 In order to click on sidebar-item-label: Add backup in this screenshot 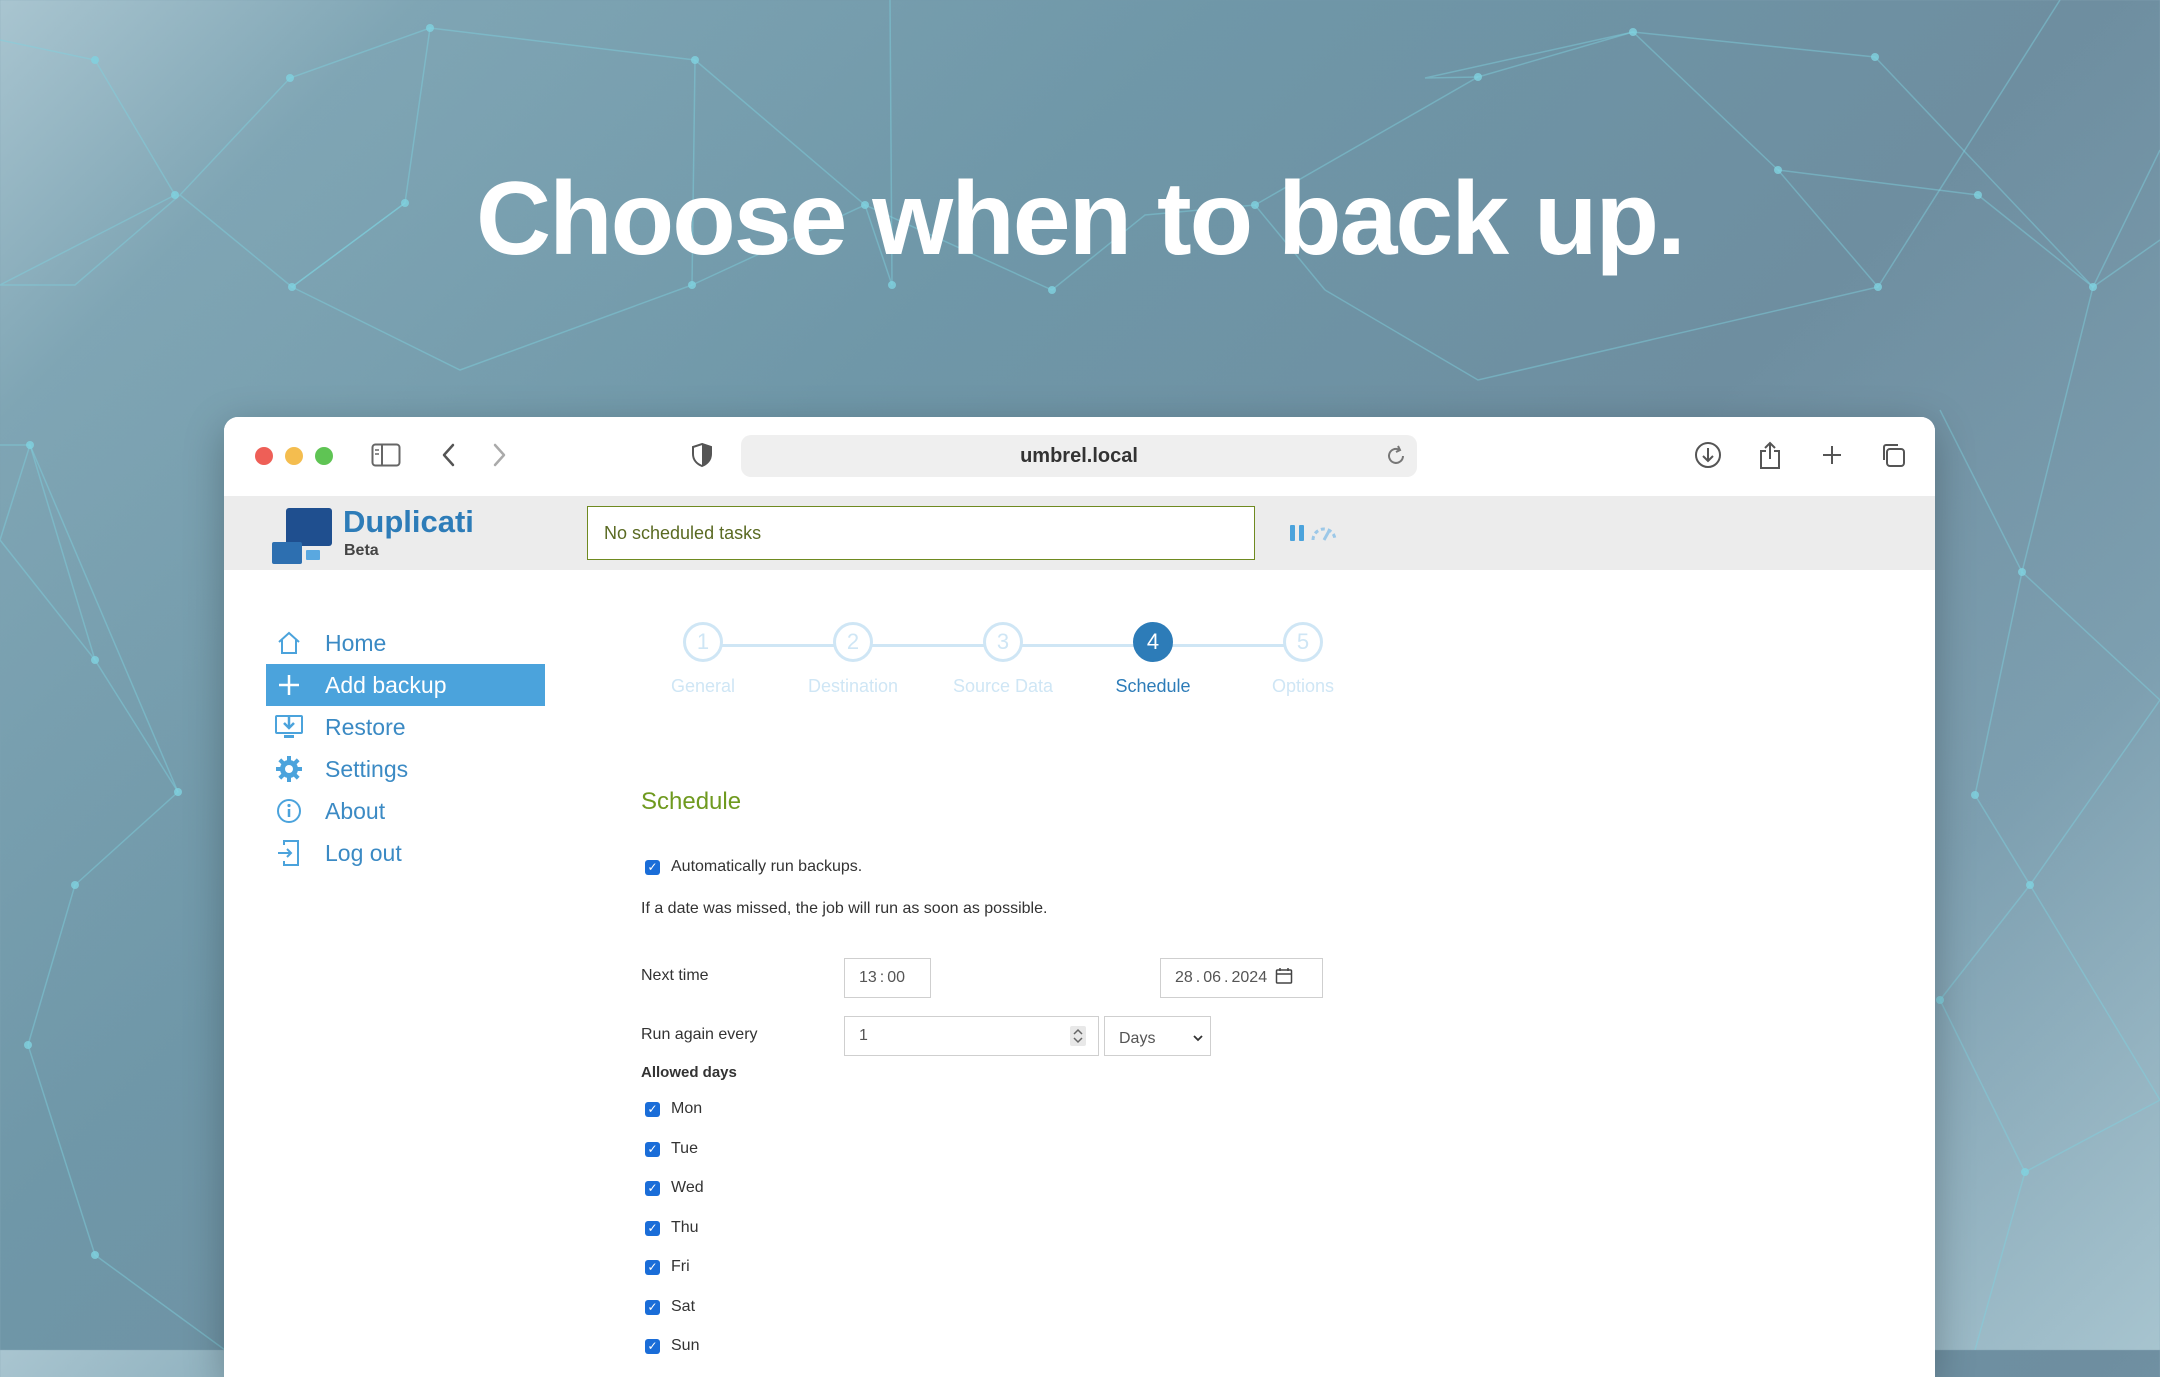, I will do `click(386, 684)`.